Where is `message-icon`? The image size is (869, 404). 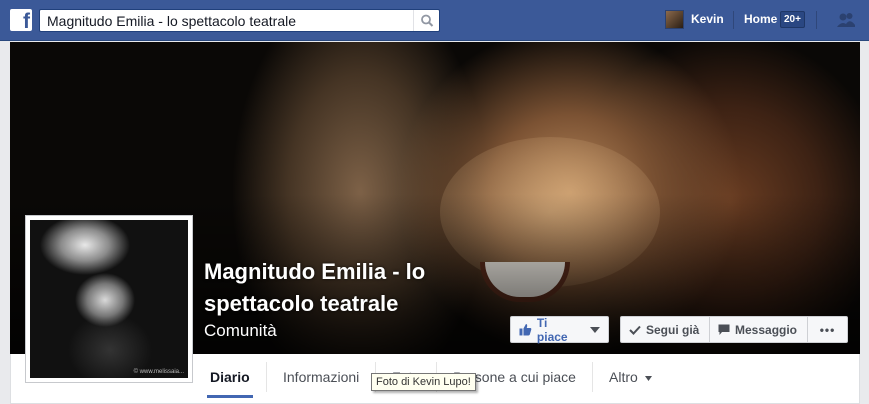 message-icon is located at coordinates (724, 329).